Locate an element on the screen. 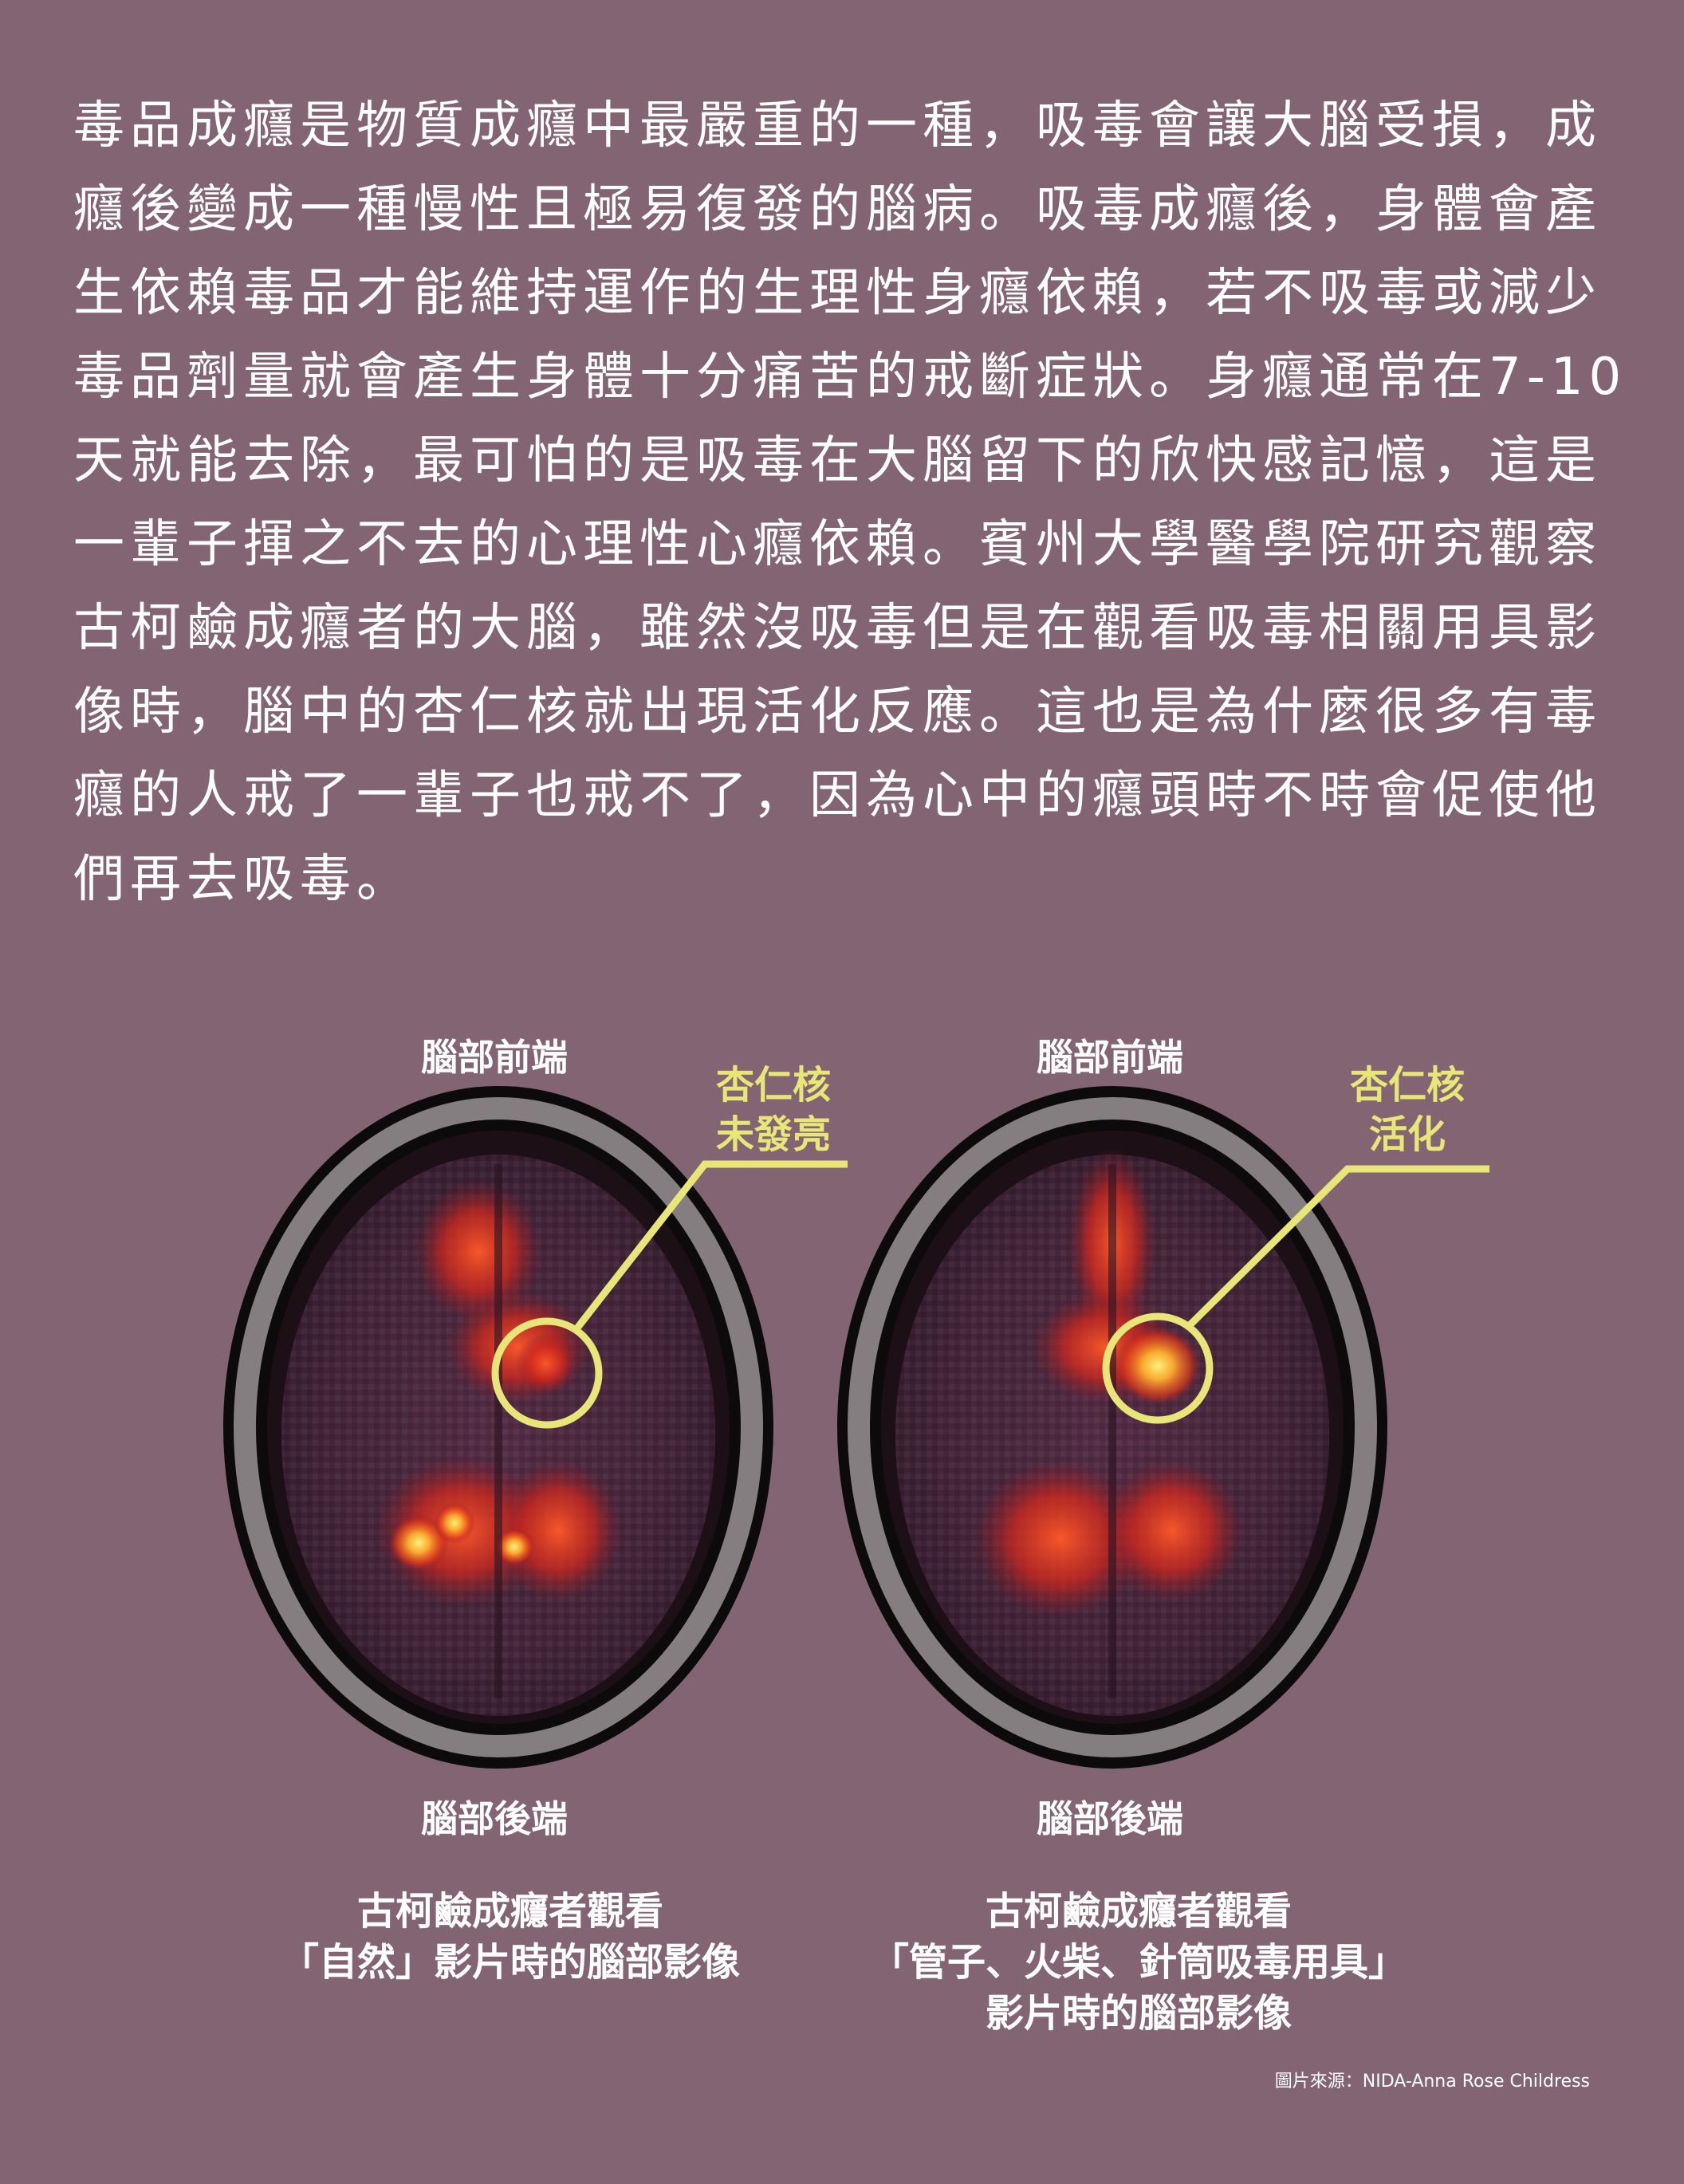 Image resolution: width=1684 pixels, height=2184 pixels. right-caption: 古柯鹼成癮者觀看 「管子、火柴、針筒吸毒用具」 影片時的腦部影像 is located at coordinates (1139, 1962).